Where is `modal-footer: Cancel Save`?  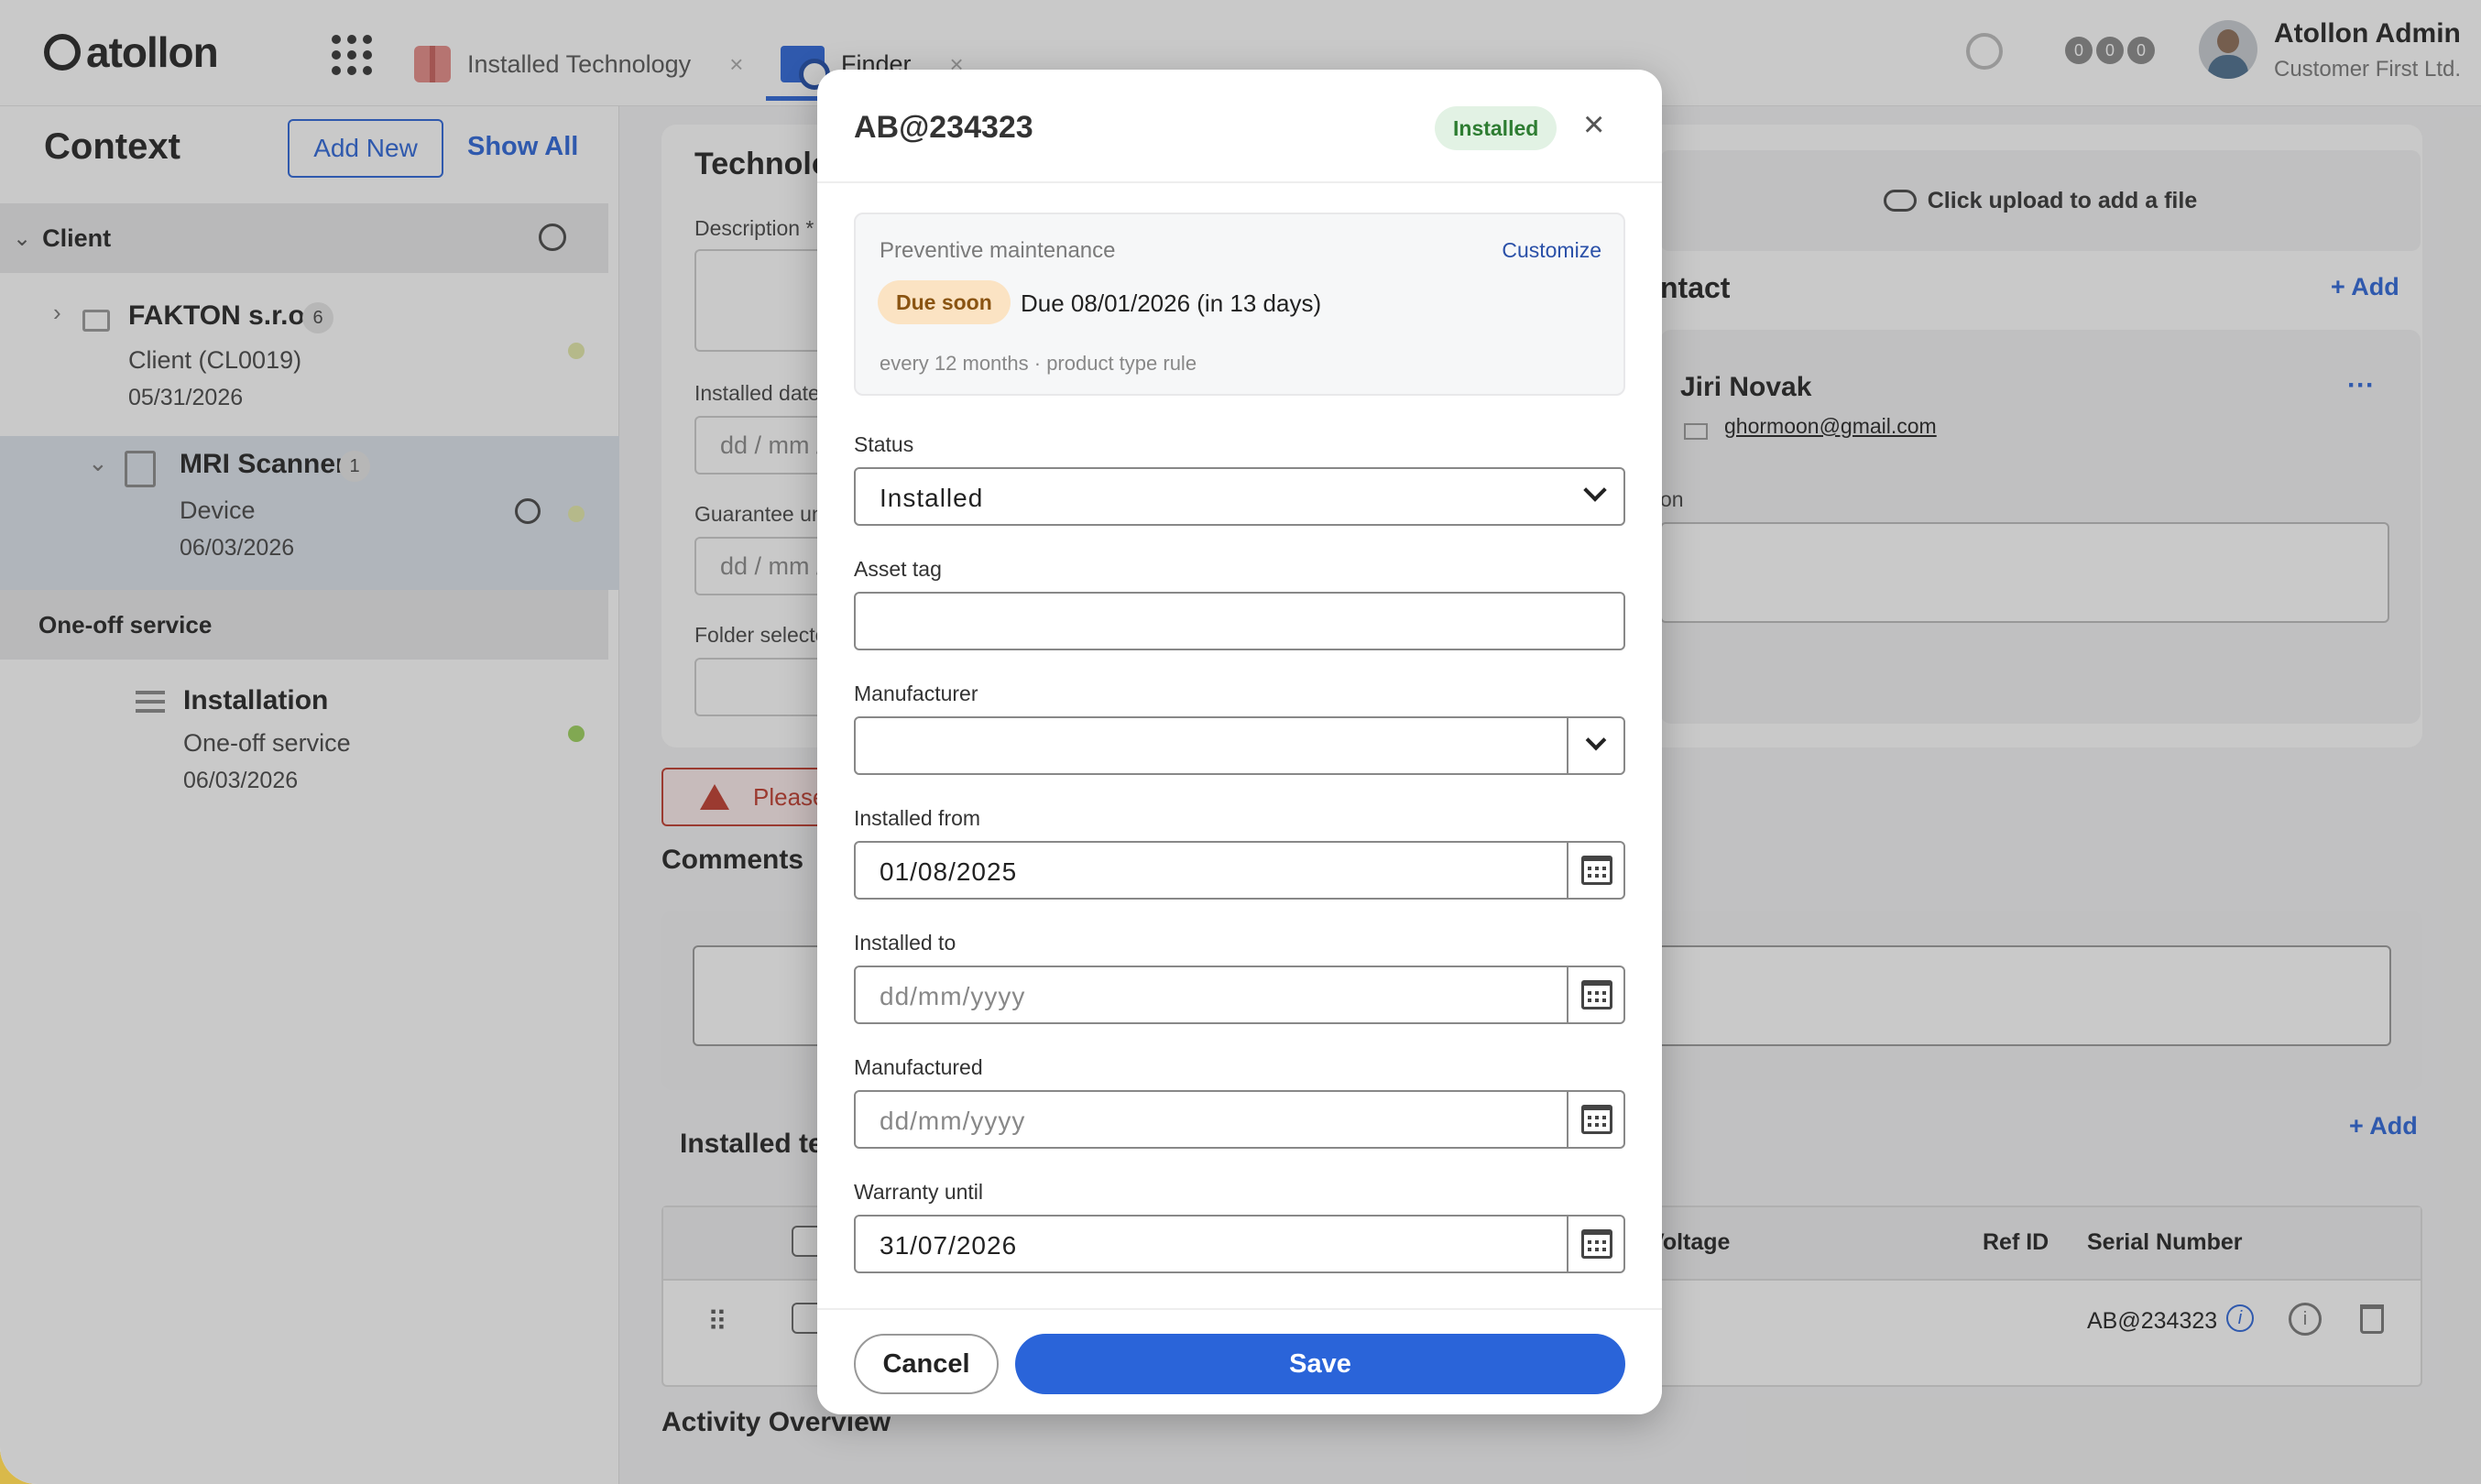 modal-footer: Cancel Save is located at coordinates (1239, 1361).